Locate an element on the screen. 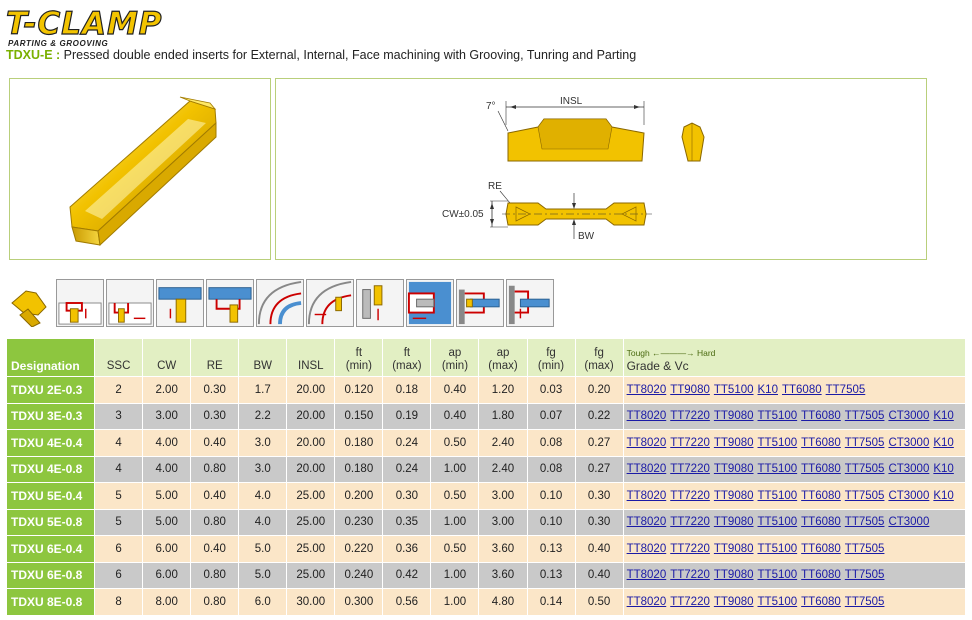 Image resolution: width=972 pixels, height=620 pixels. cell-bw: 4.0 is located at coordinates (263, 496).